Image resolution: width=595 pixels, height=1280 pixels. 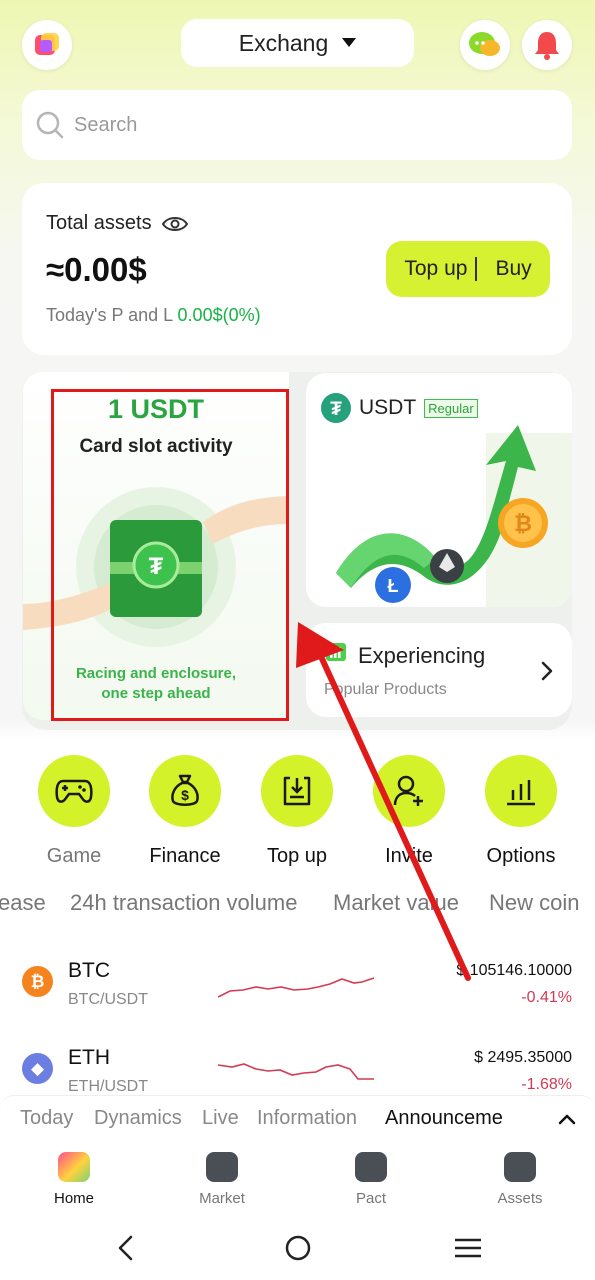 I want to click on pl-value: 0.00$(0%), so click(x=219, y=315).